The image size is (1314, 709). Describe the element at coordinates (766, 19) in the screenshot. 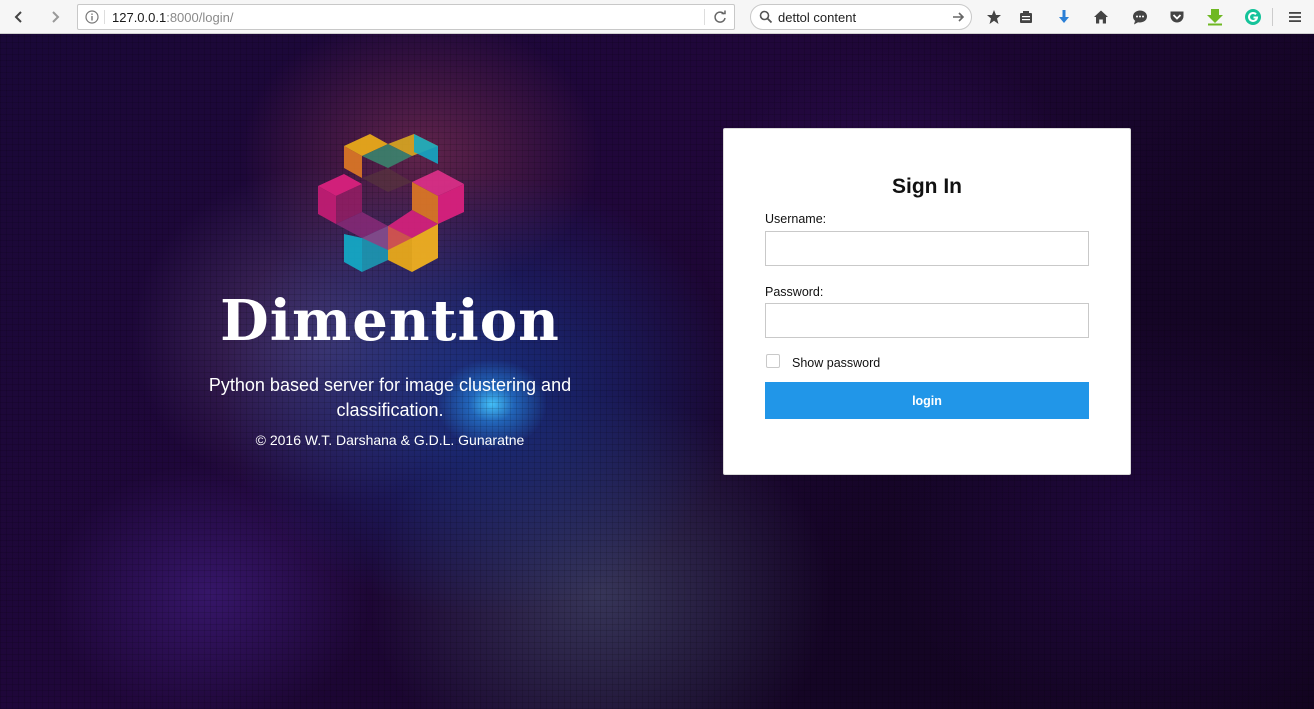

I see `search-icon` at that location.